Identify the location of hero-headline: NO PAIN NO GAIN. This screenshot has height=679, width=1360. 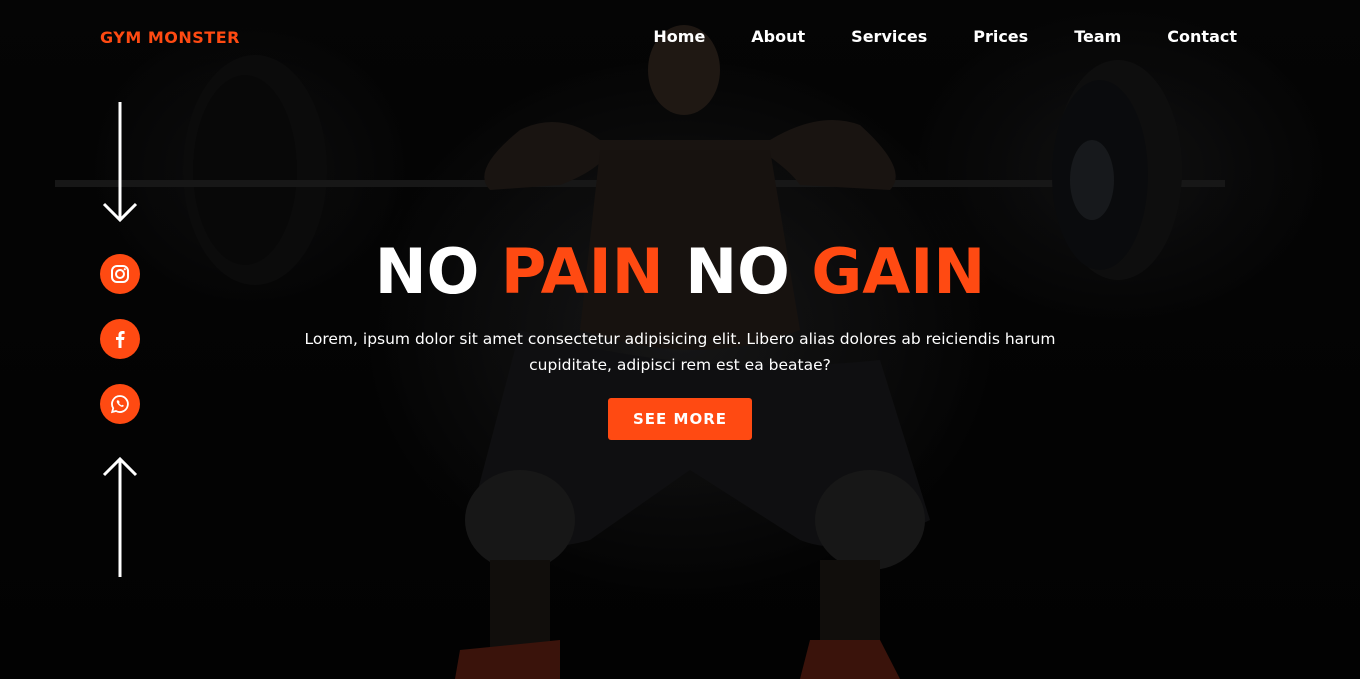
(680, 272).